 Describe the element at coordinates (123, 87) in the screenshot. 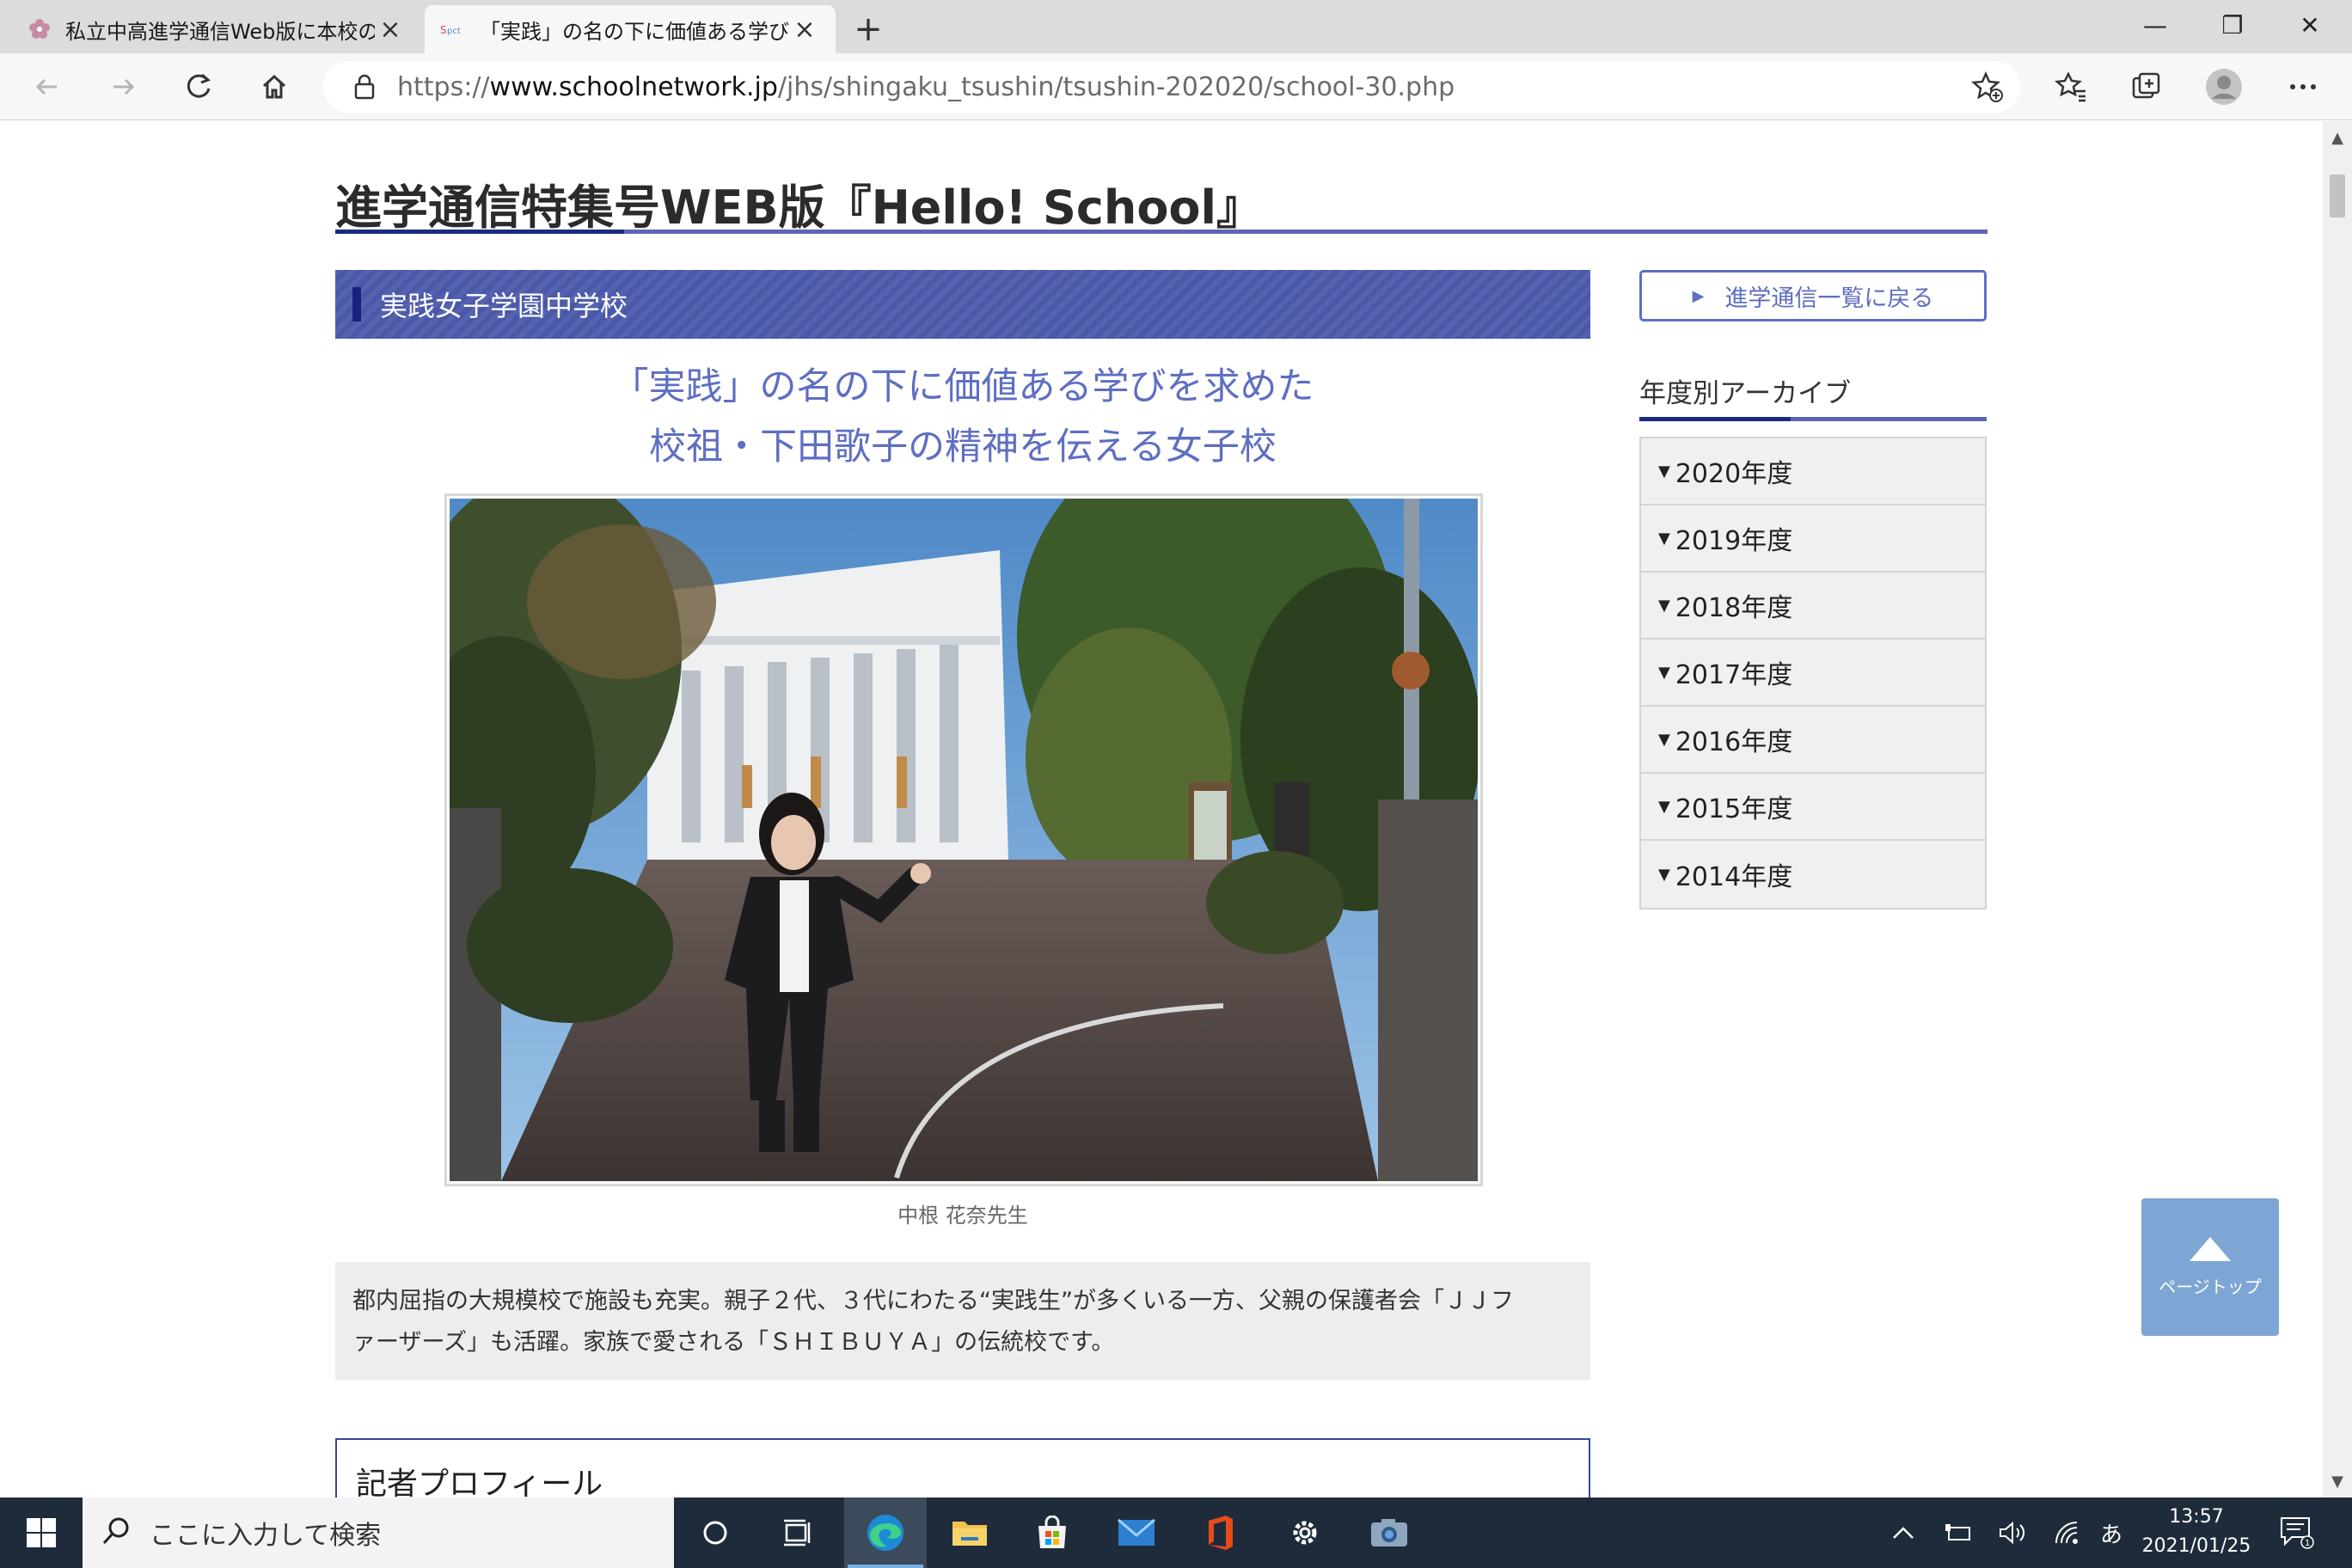

I see `forward-arrow-icon` at that location.